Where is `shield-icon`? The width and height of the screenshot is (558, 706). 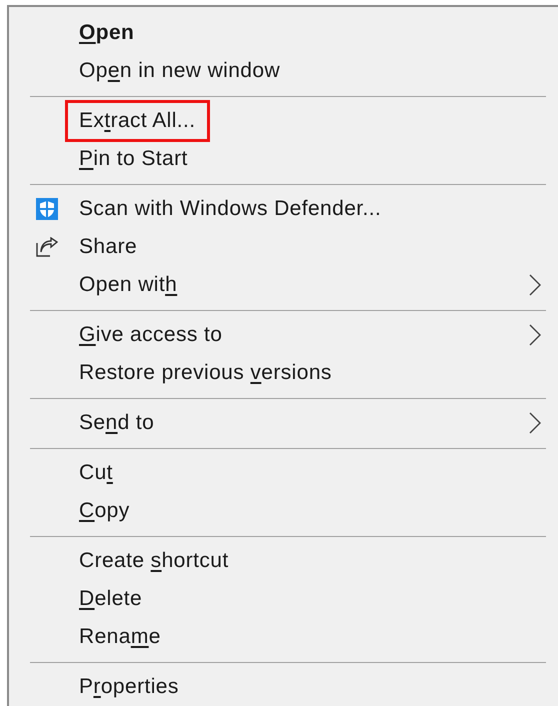 shield-icon is located at coordinates (47, 209).